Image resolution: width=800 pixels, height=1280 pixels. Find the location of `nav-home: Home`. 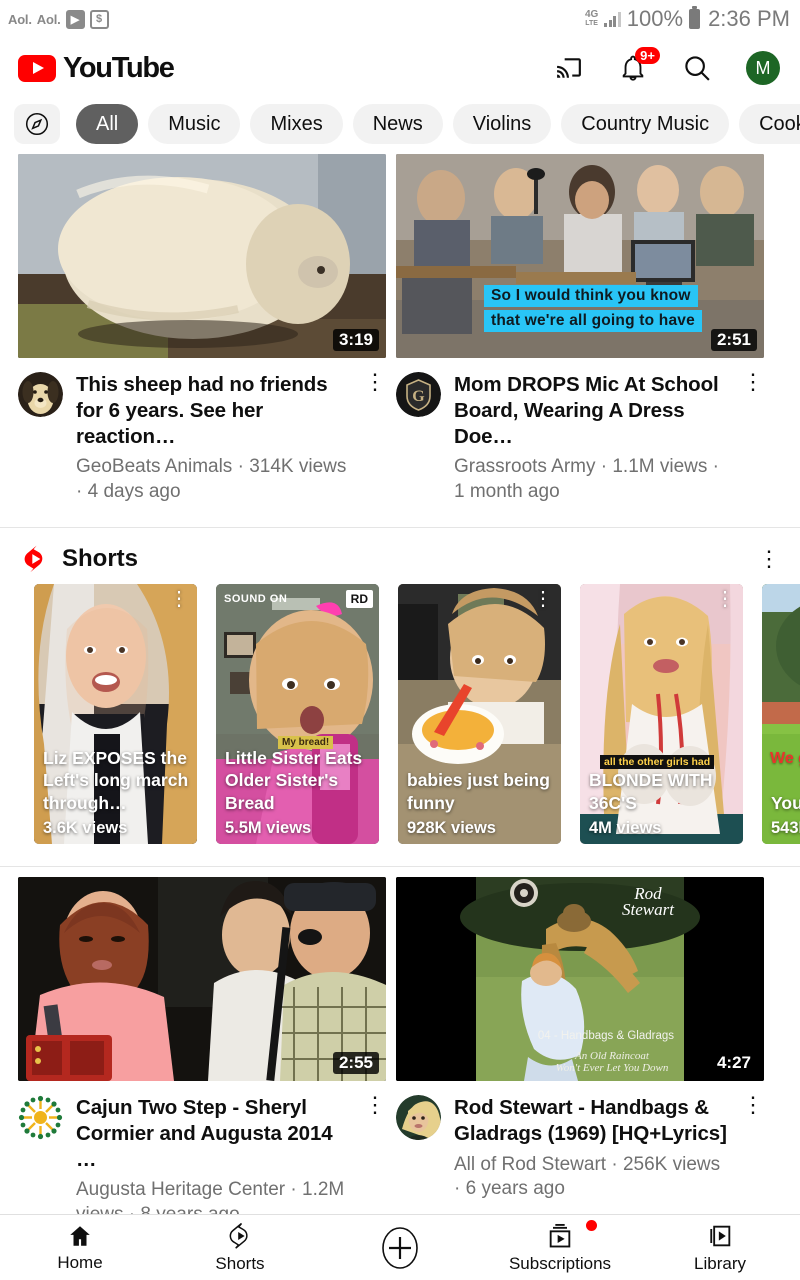

nav-home: Home is located at coordinates (80, 1248).